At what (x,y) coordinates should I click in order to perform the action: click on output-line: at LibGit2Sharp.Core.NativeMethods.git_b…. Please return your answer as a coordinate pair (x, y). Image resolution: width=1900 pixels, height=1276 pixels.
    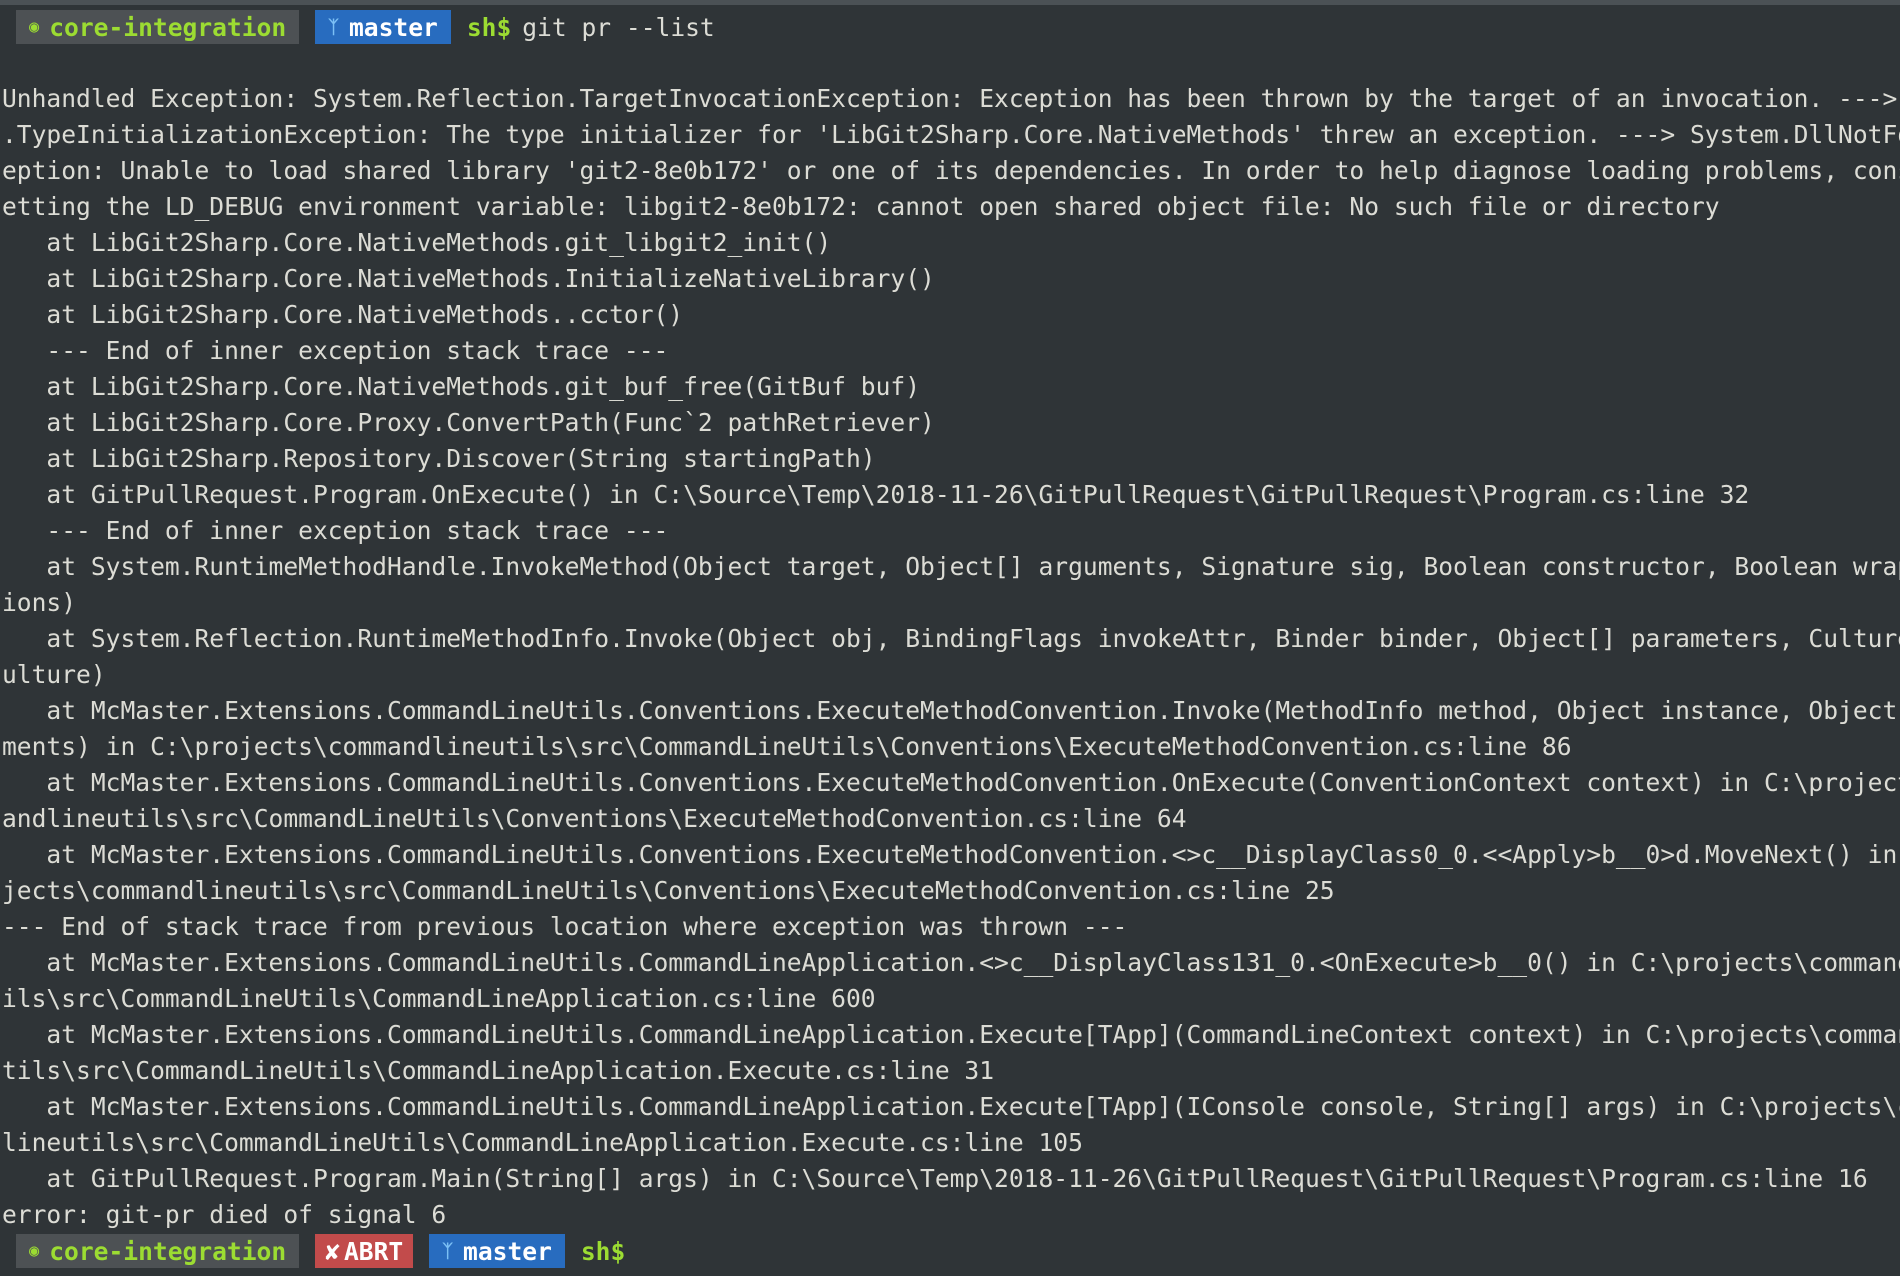
    Looking at the image, I should click on (461, 386).